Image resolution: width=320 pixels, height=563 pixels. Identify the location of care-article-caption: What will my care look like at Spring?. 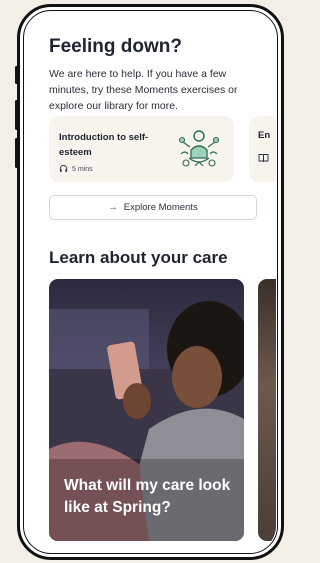
(147, 496).